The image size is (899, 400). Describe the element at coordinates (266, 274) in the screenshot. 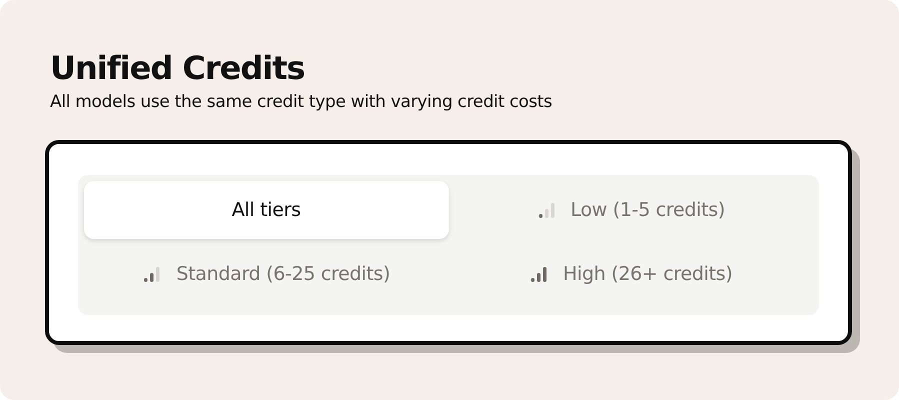

I see `tier-tab: Standard (6-25 credits)` at that location.